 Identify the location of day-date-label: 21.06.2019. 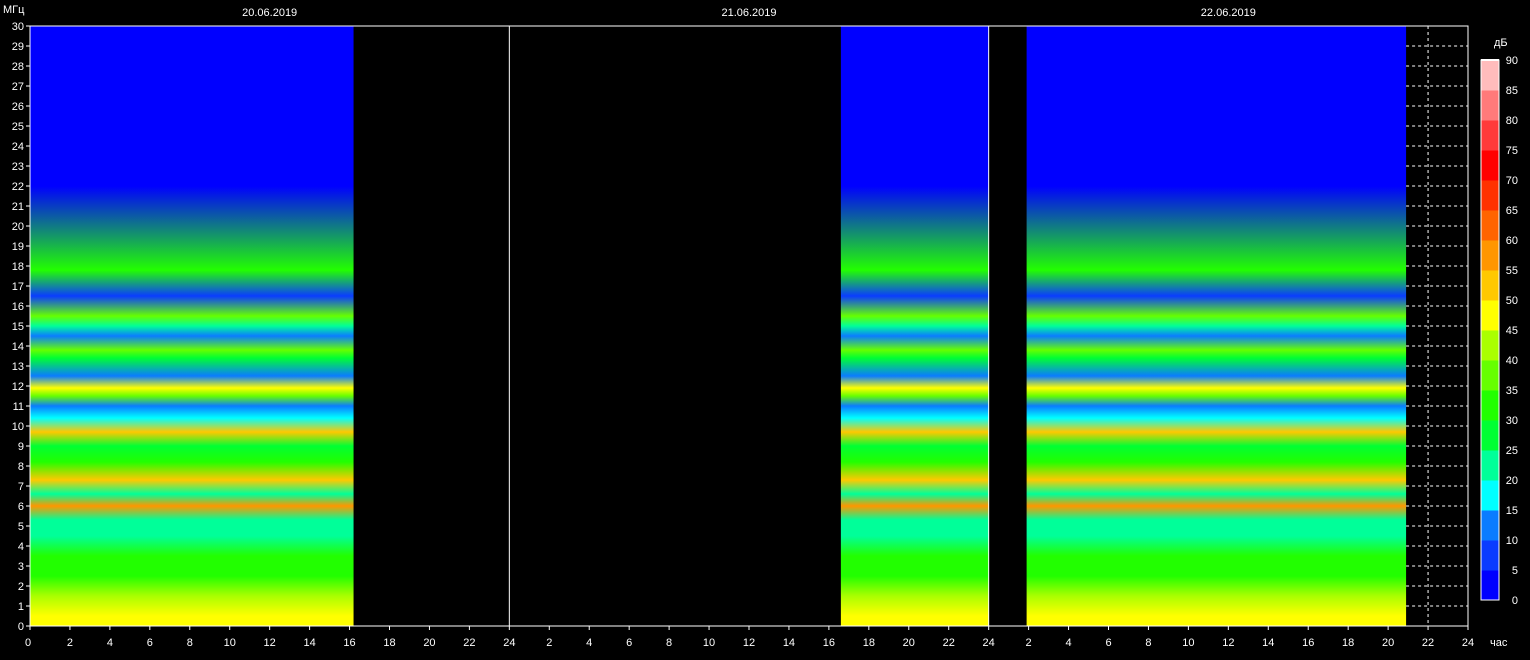
(748, 13).